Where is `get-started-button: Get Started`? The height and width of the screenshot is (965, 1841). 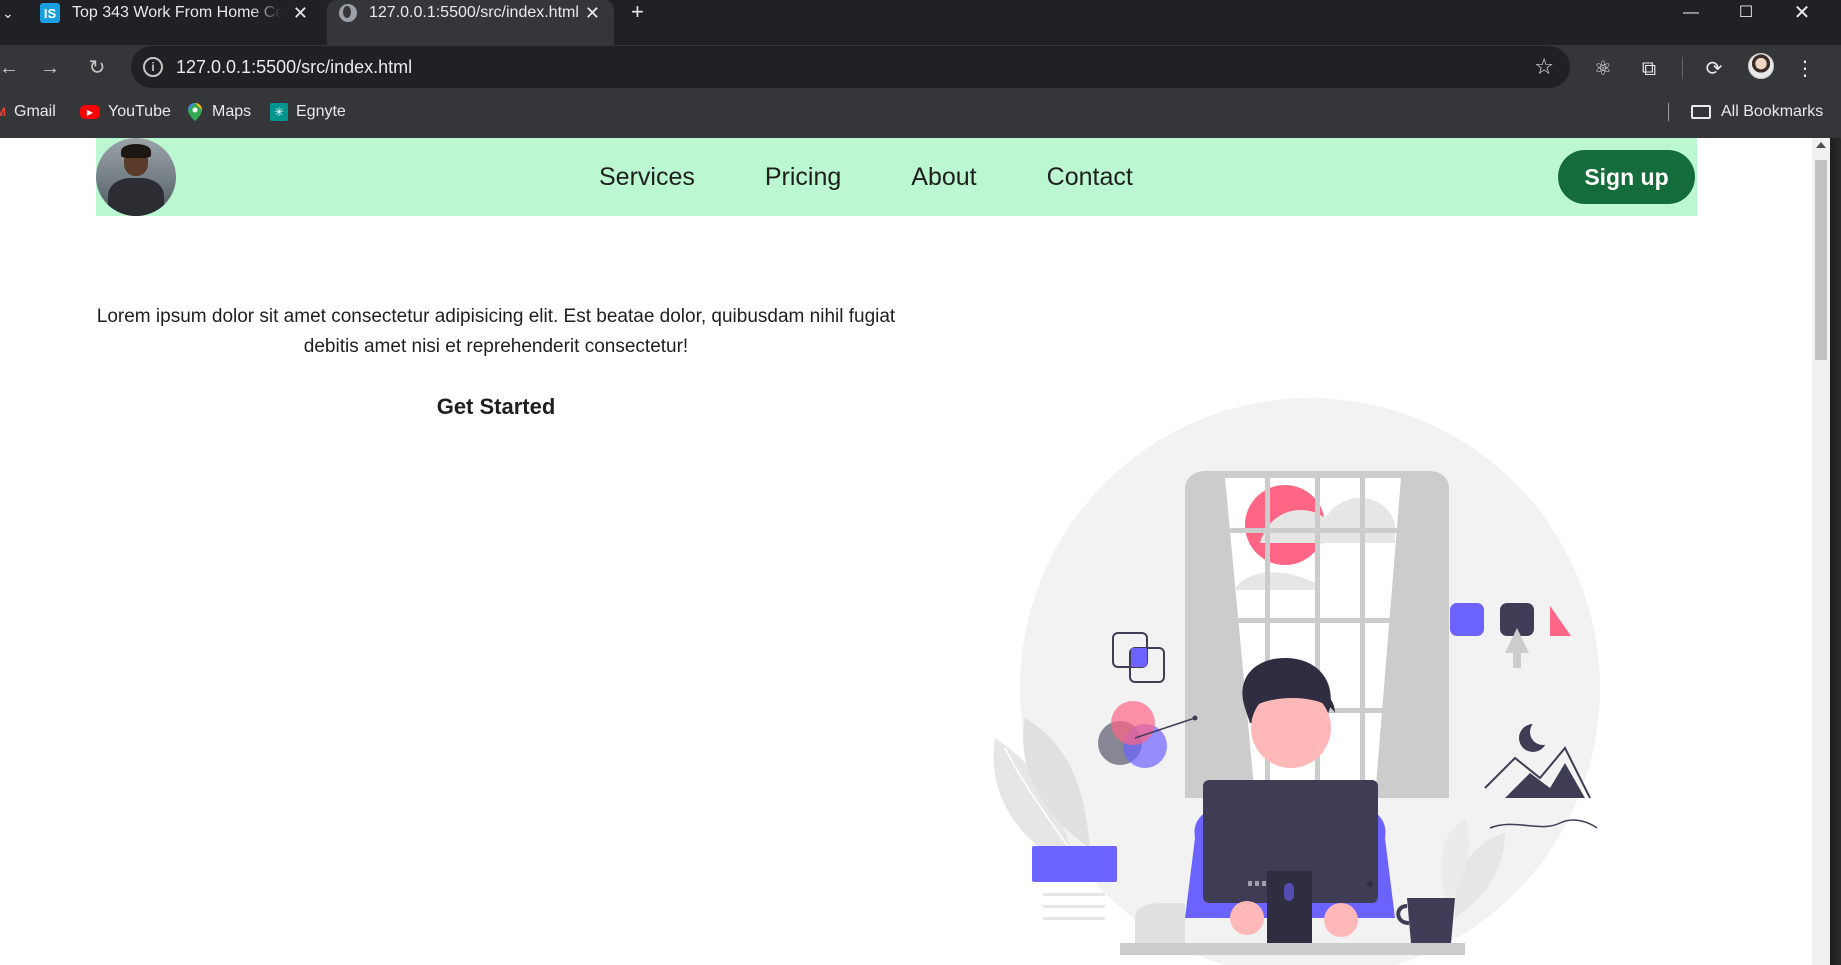 get-started-button: Get Started is located at coordinates (496, 407).